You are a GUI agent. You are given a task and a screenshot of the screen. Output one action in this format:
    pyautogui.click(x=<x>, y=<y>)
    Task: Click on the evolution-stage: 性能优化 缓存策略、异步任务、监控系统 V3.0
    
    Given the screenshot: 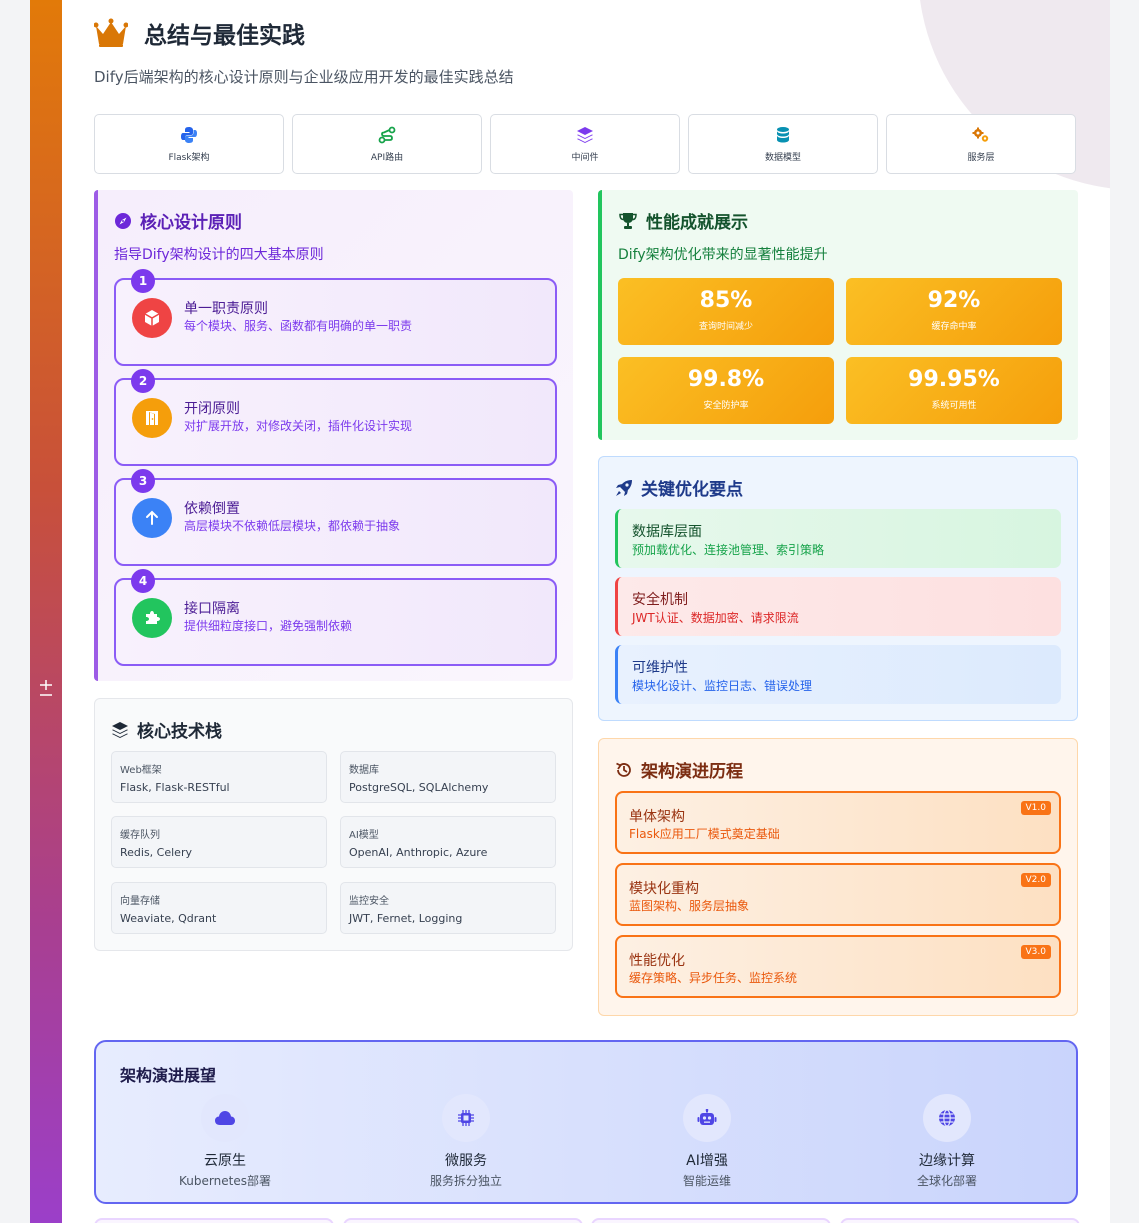 What is the action you would take?
    pyautogui.click(x=838, y=966)
    